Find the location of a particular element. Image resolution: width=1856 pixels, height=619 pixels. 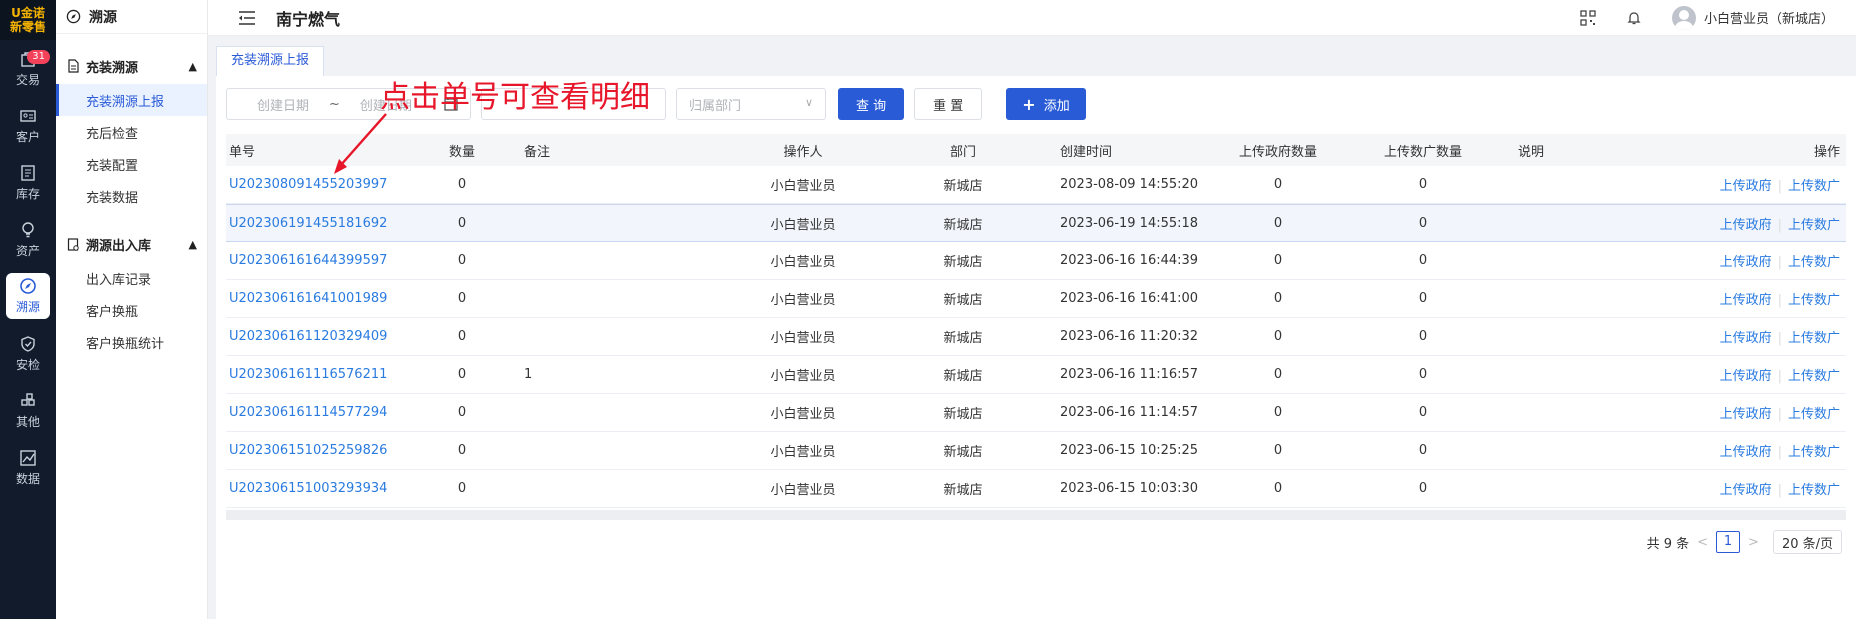

brand-logo: U金诺 新零售 is located at coordinates (28, 20).